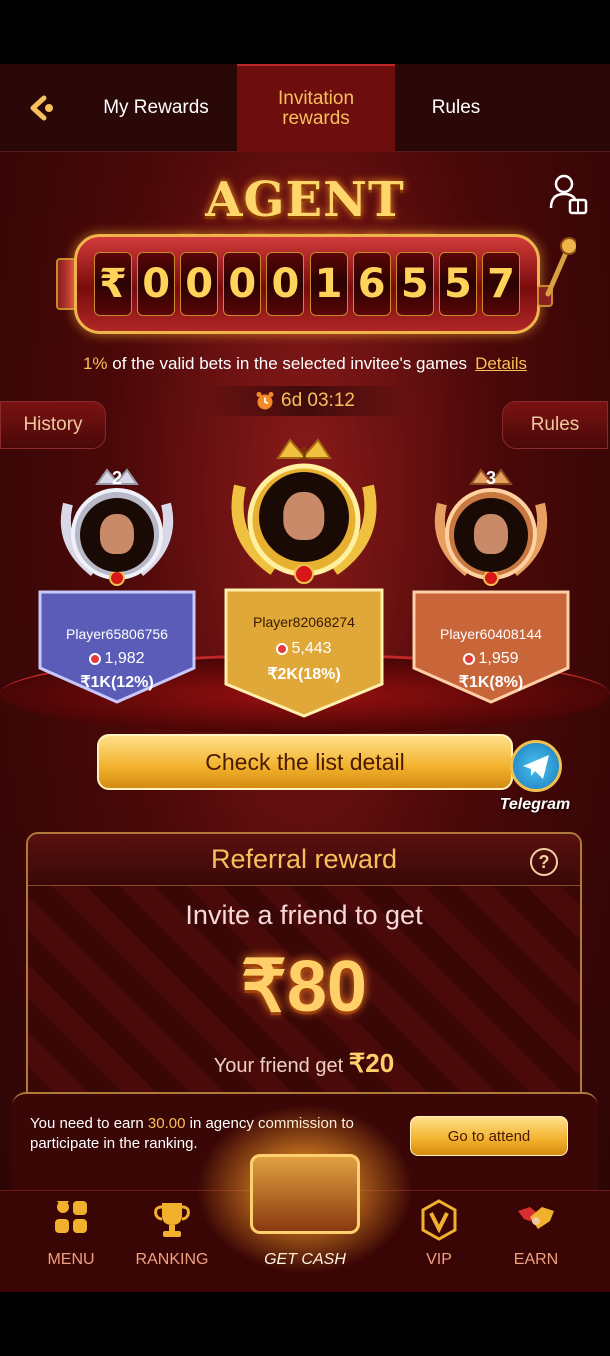  What do you see at coordinates (318, 400) in the screenshot?
I see `timer-text: 6d 03:12` at bounding box center [318, 400].